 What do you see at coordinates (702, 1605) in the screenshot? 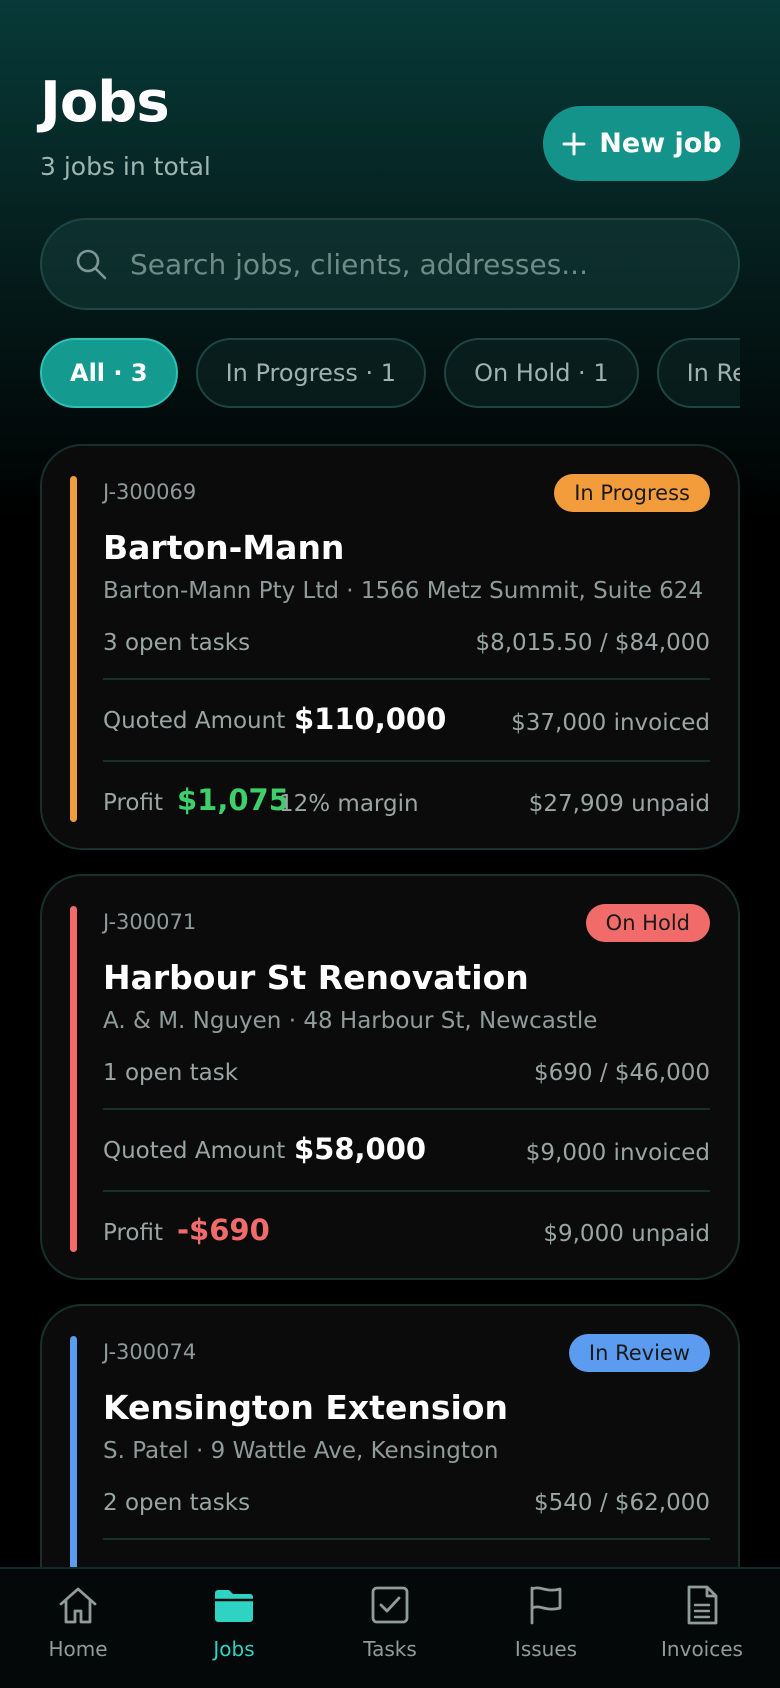
I see `document-icon` at bounding box center [702, 1605].